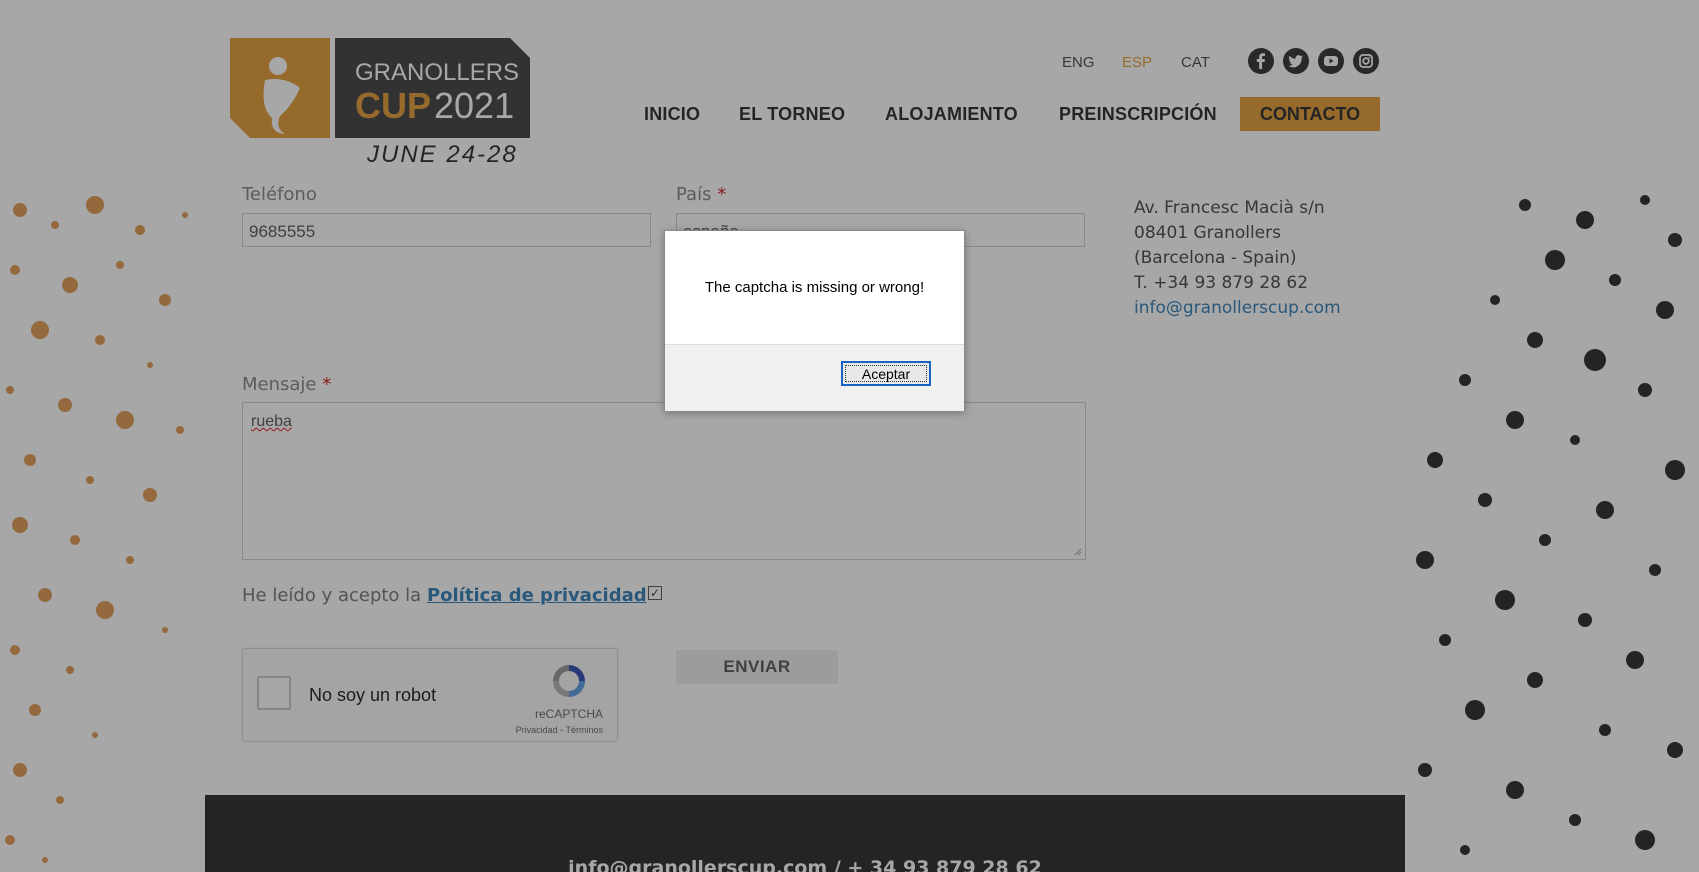  Describe the element at coordinates (814, 287) in the screenshot. I see `alert-message: The captcha is missing or wrong!` at that location.